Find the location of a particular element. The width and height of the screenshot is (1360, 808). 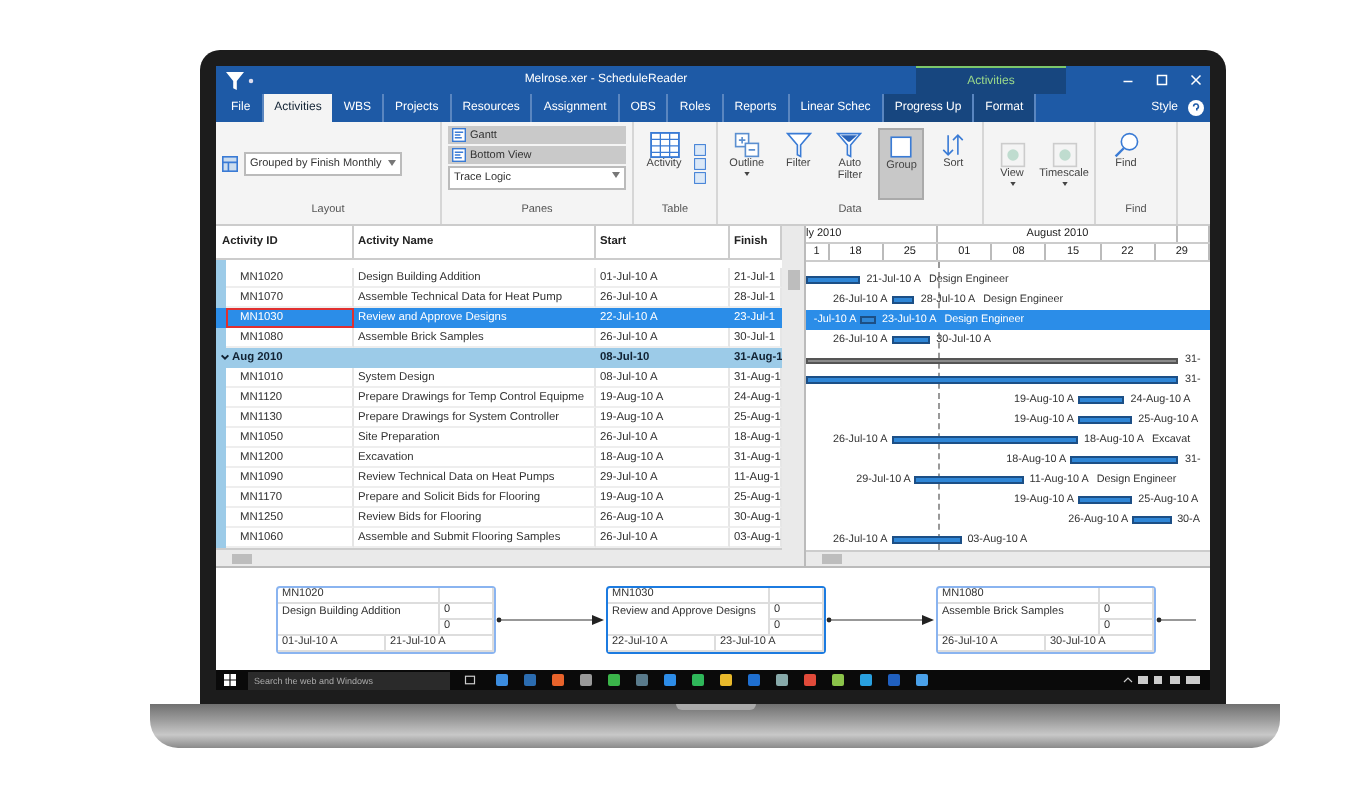

system-tray-icons-drawing is located at coordinates (1162, 680).